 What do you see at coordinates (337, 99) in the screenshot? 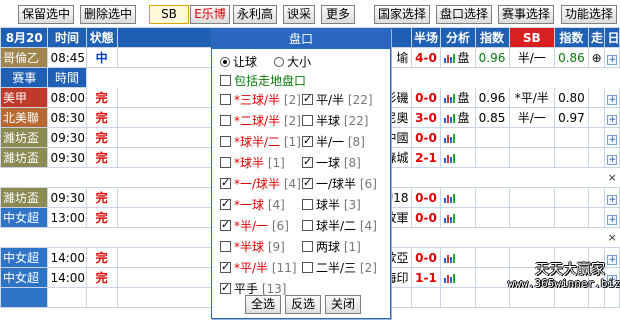
I see `handicap-option: 平/半 [22]` at bounding box center [337, 99].